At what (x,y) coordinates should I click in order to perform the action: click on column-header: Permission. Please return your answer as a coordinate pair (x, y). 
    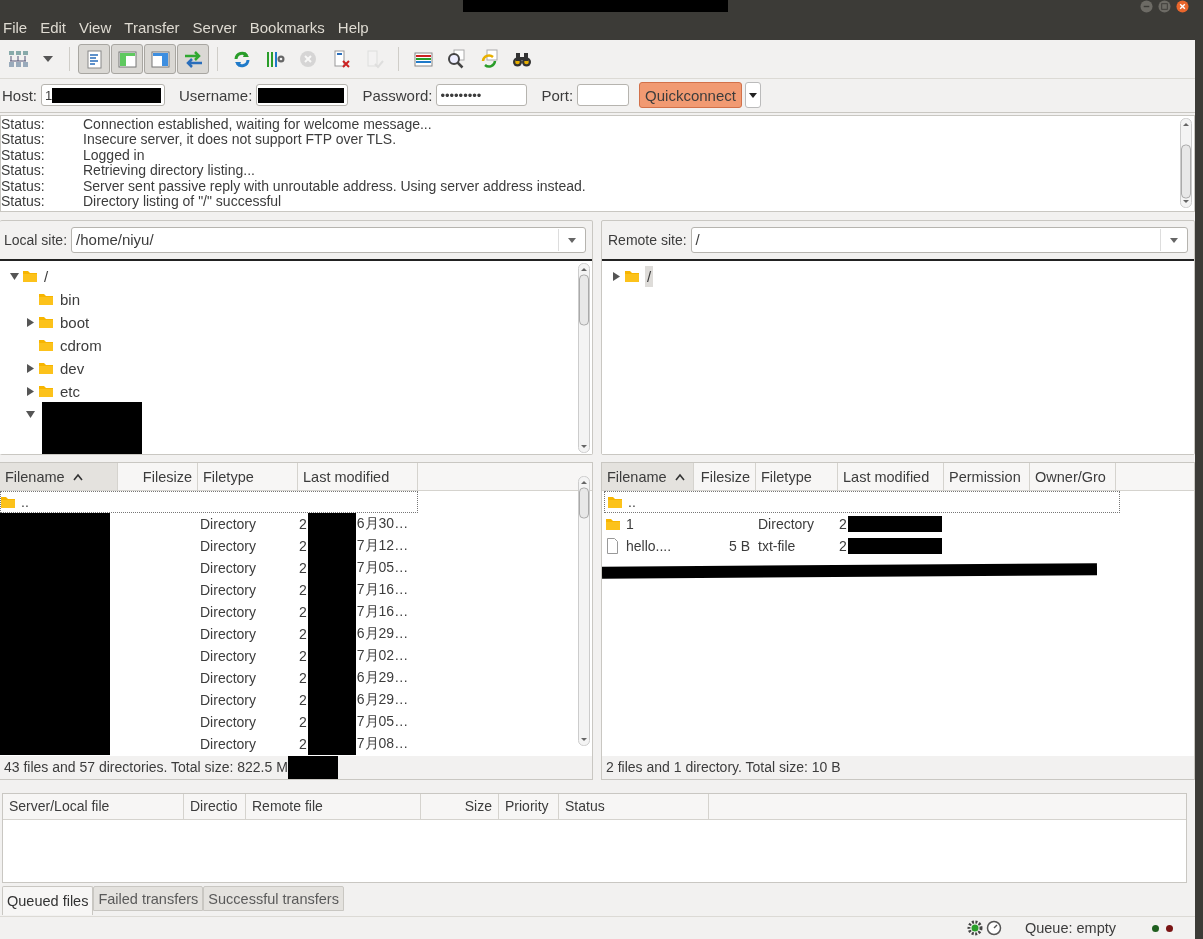
    Looking at the image, I should click on (987, 477).